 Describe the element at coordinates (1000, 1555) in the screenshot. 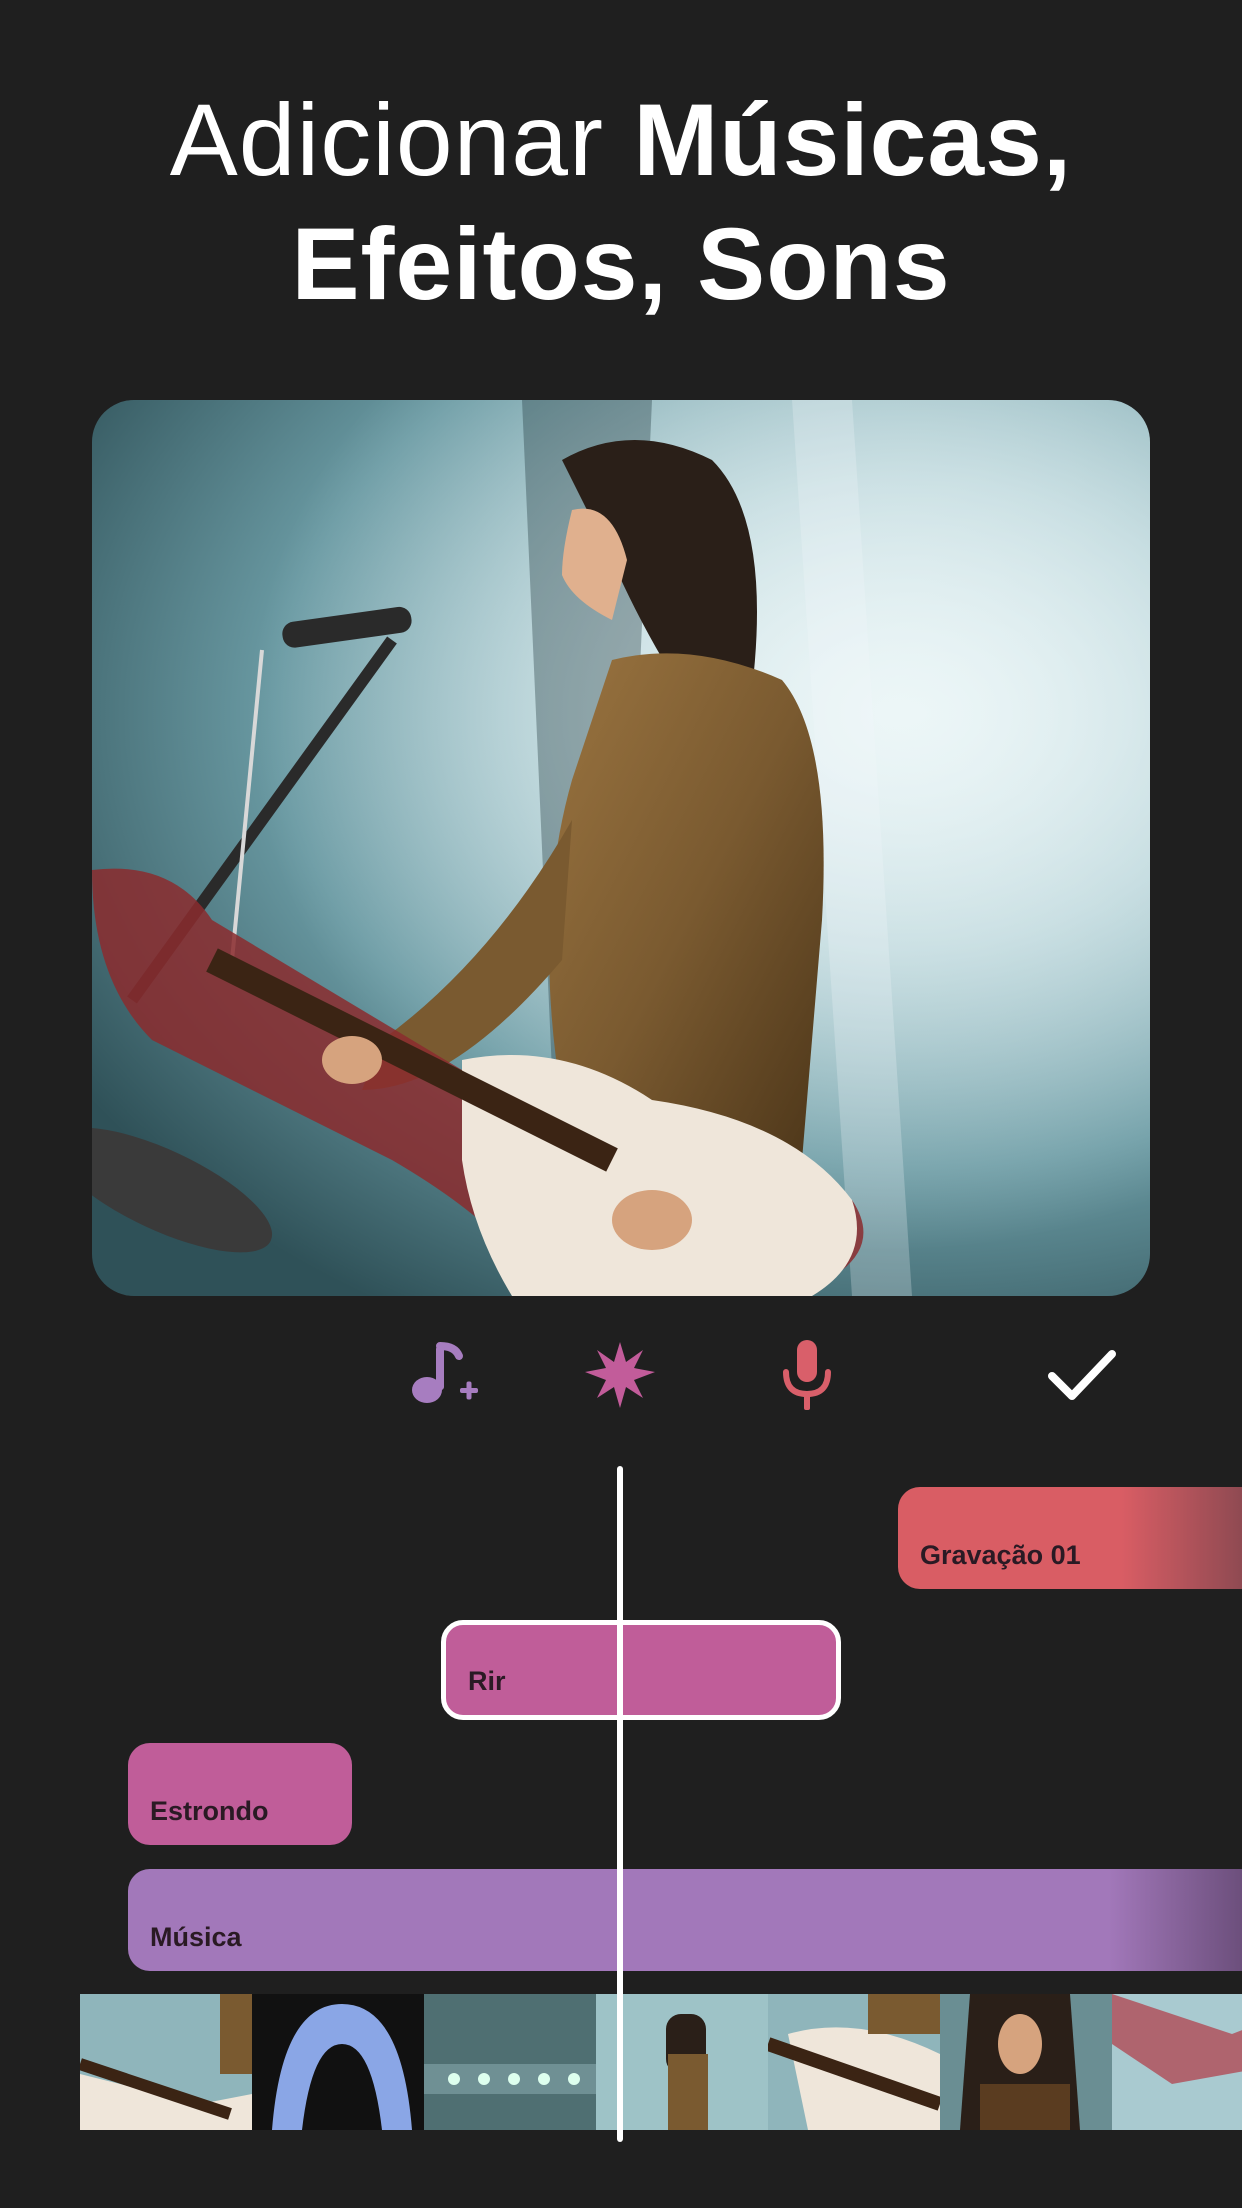

I see `track-recording-label: Gravação 01` at that location.